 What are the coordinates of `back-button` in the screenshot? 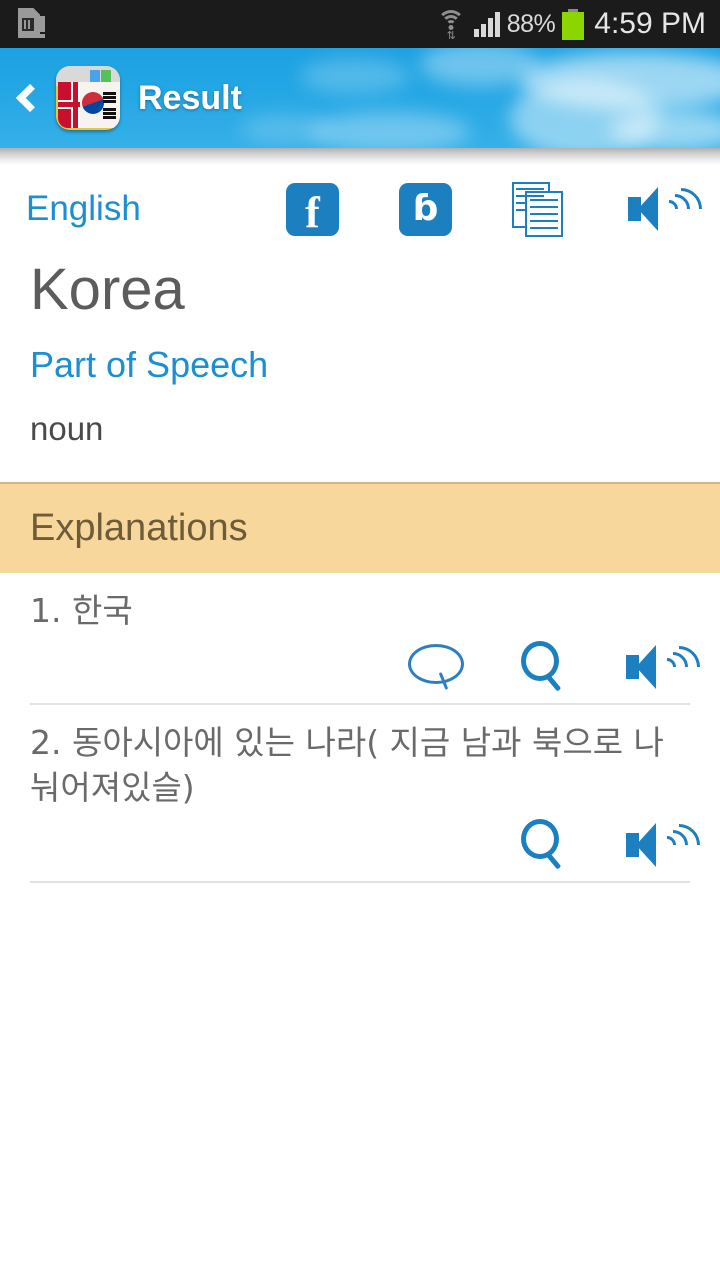 It's located at (27, 98).